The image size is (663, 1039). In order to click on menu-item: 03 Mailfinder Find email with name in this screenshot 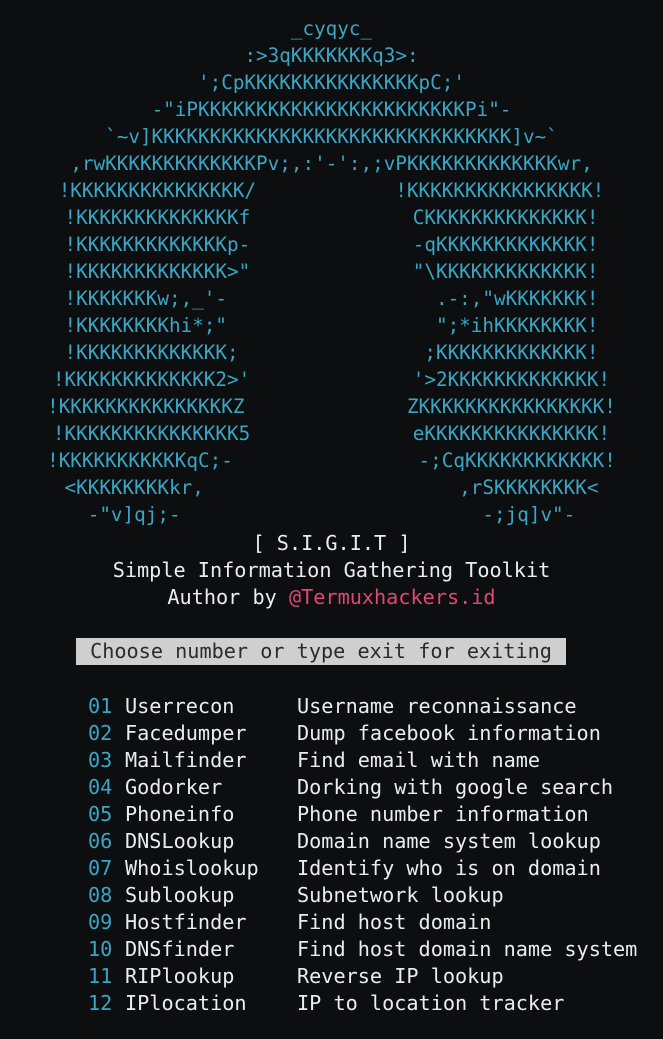, I will do `click(331, 760)`.